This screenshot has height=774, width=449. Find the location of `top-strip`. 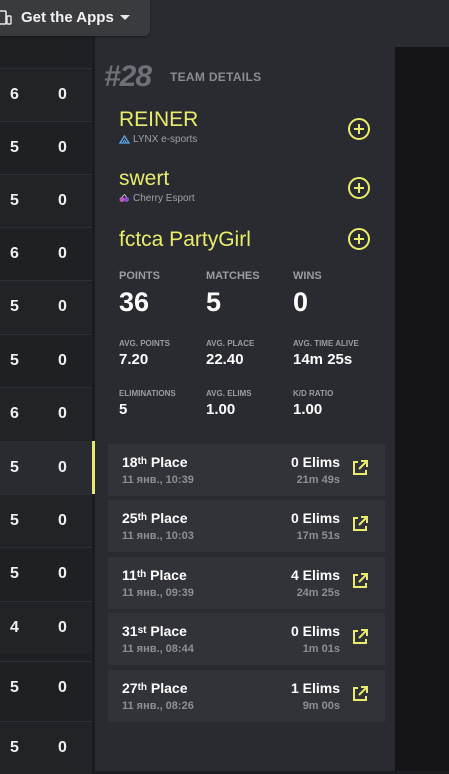

top-strip is located at coordinates (299, 23).